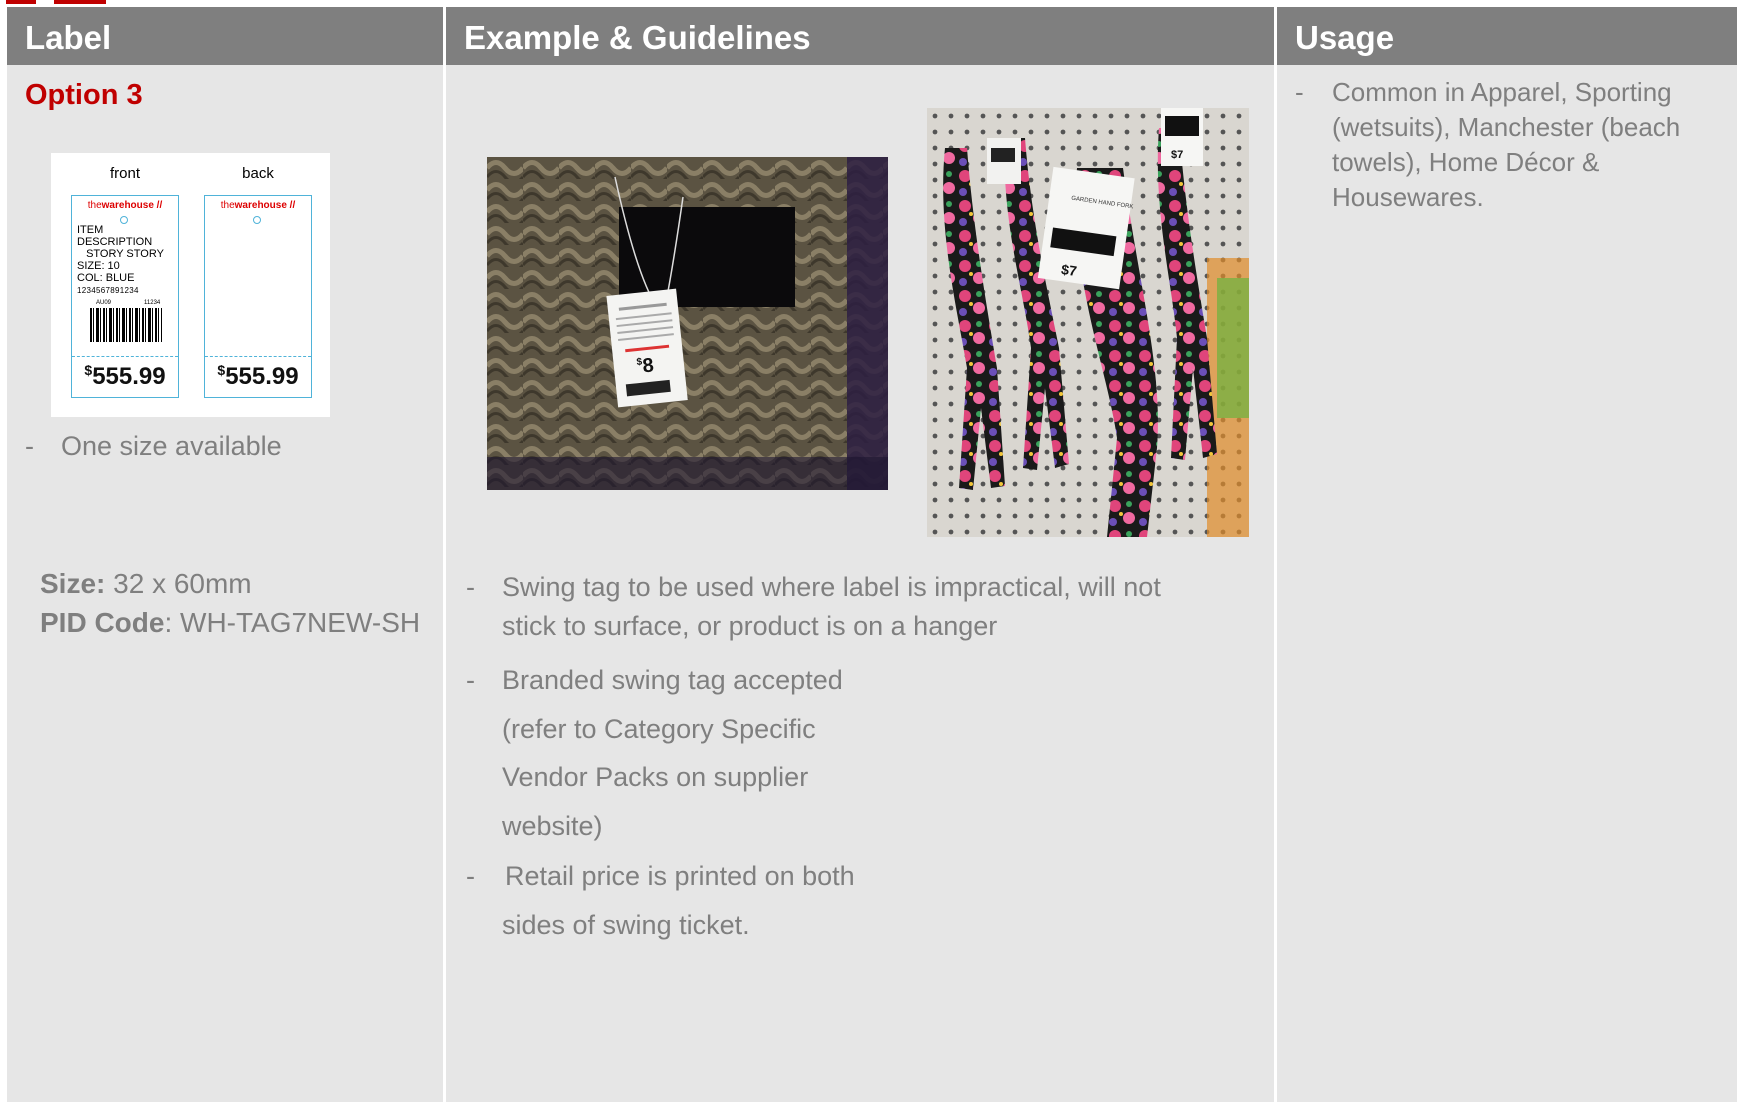  What do you see at coordinates (84, 95) in the screenshot?
I see `option-title: Option 3` at bounding box center [84, 95].